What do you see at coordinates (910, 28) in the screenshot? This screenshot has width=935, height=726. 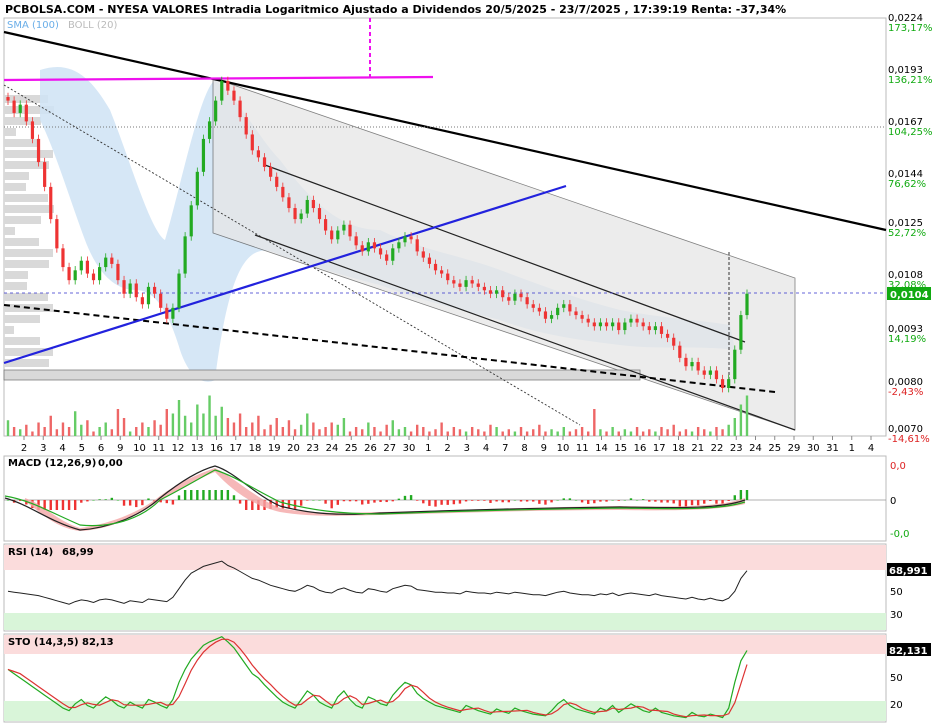 I see `percent-label: 173,17%` at bounding box center [910, 28].